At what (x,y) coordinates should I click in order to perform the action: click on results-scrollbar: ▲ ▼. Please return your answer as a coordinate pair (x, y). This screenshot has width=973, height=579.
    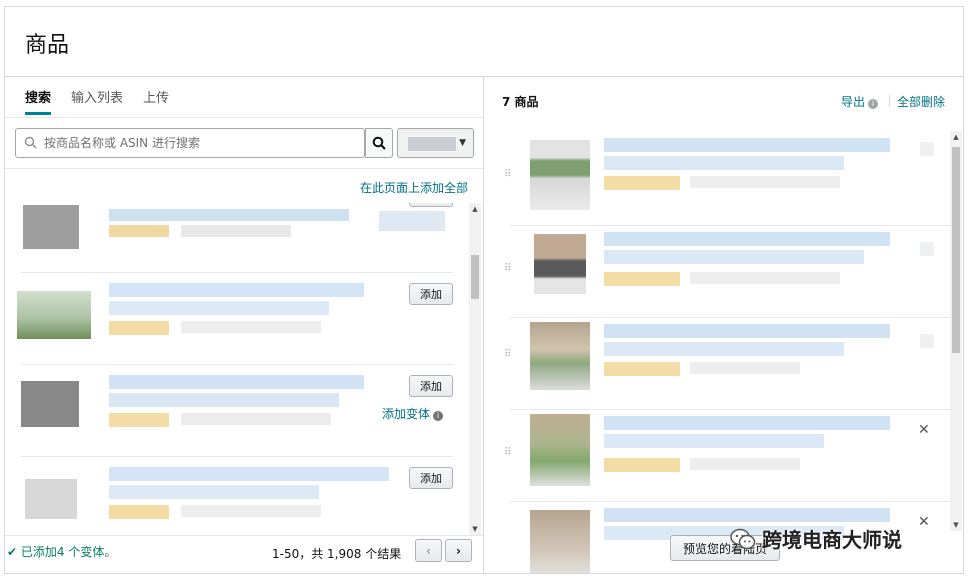
    Looking at the image, I should click on (475, 369).